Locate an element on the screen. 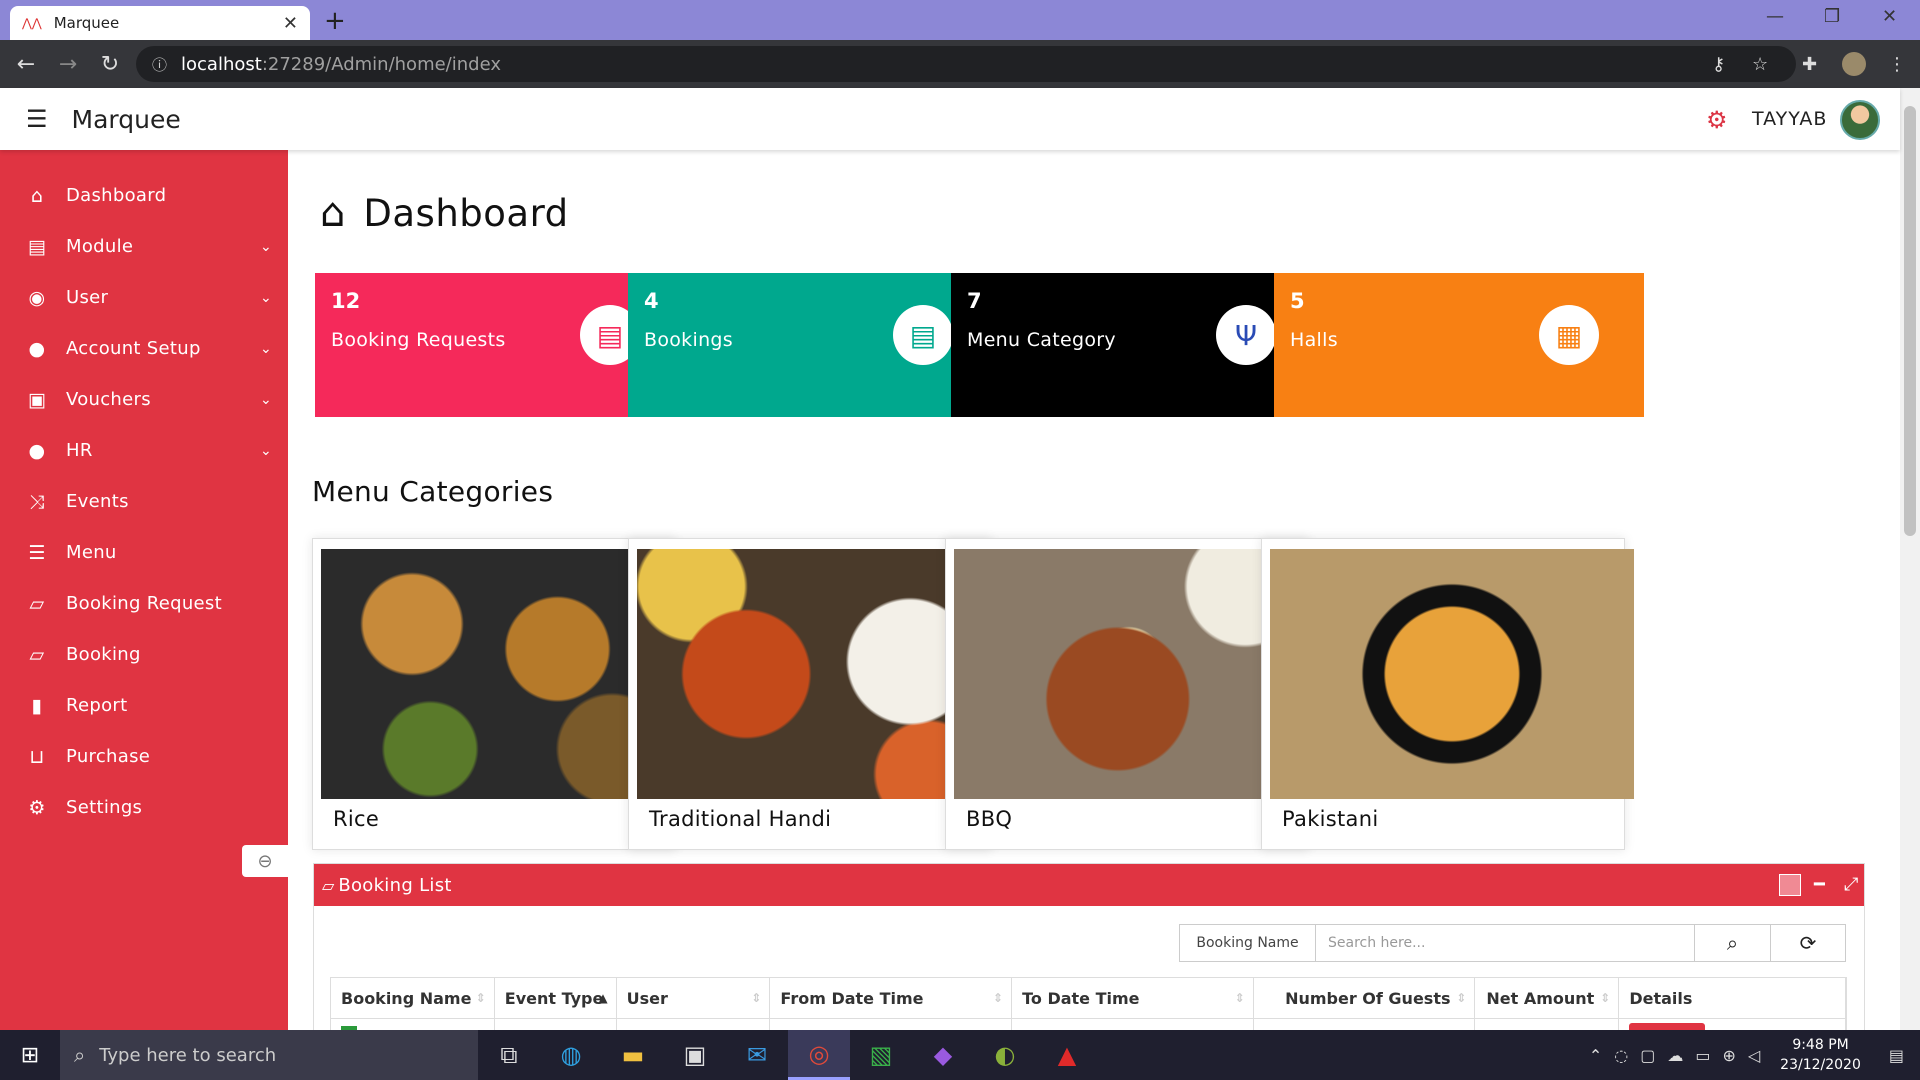  search-button: ⌕ is located at coordinates (1733, 943).